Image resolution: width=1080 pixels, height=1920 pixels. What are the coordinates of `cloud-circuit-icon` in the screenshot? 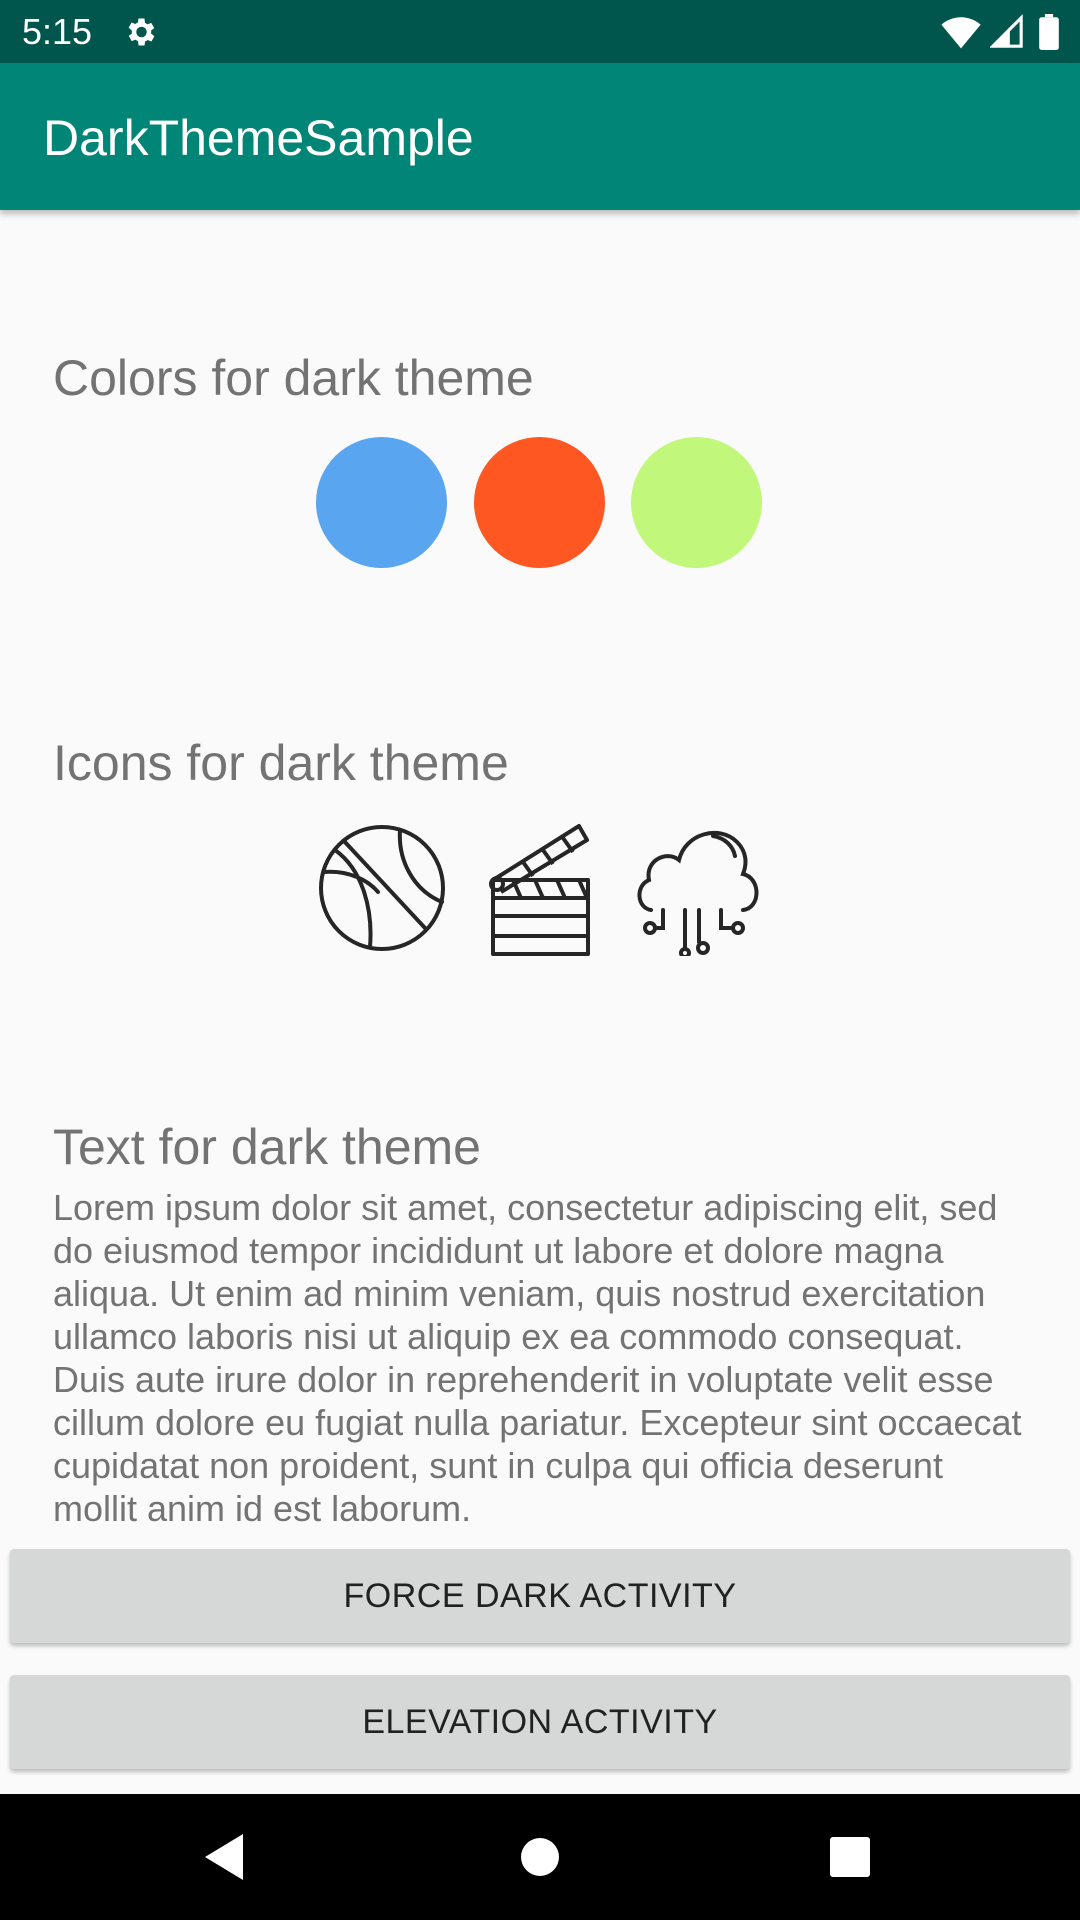 It's located at (698, 893).